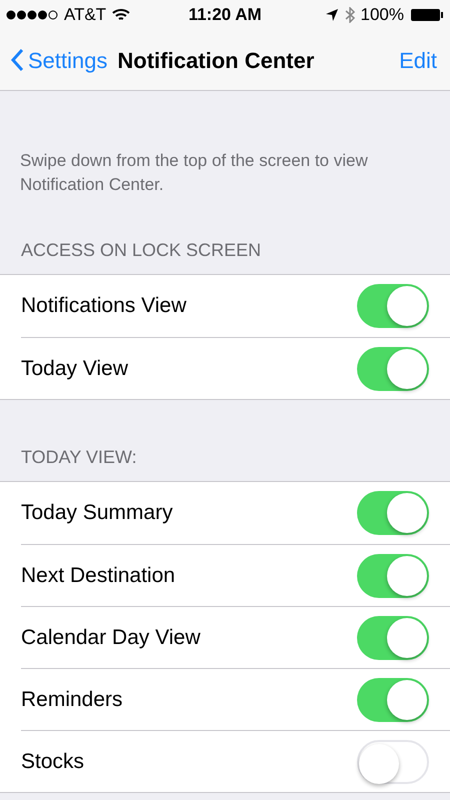  I want to click on battery-icon, so click(427, 15).